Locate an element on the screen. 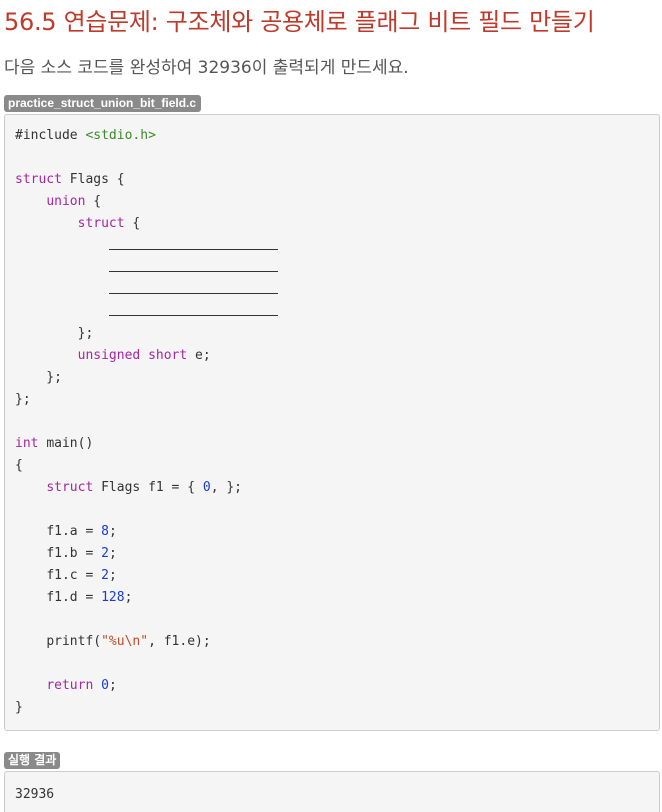 This screenshot has height=812, width=662. code-line-3: struct Flags { is located at coordinates (70, 179).